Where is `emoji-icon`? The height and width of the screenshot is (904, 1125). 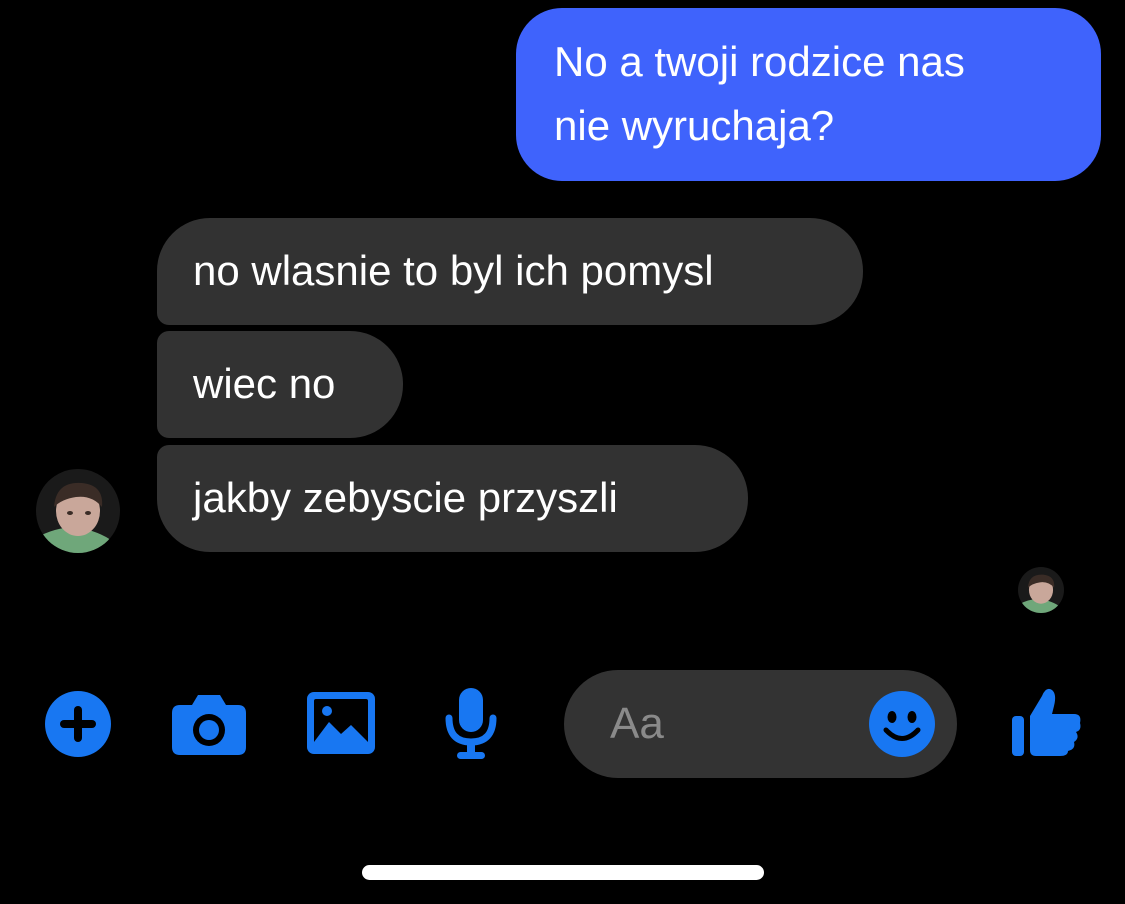
emoji-icon is located at coordinates (902, 724).